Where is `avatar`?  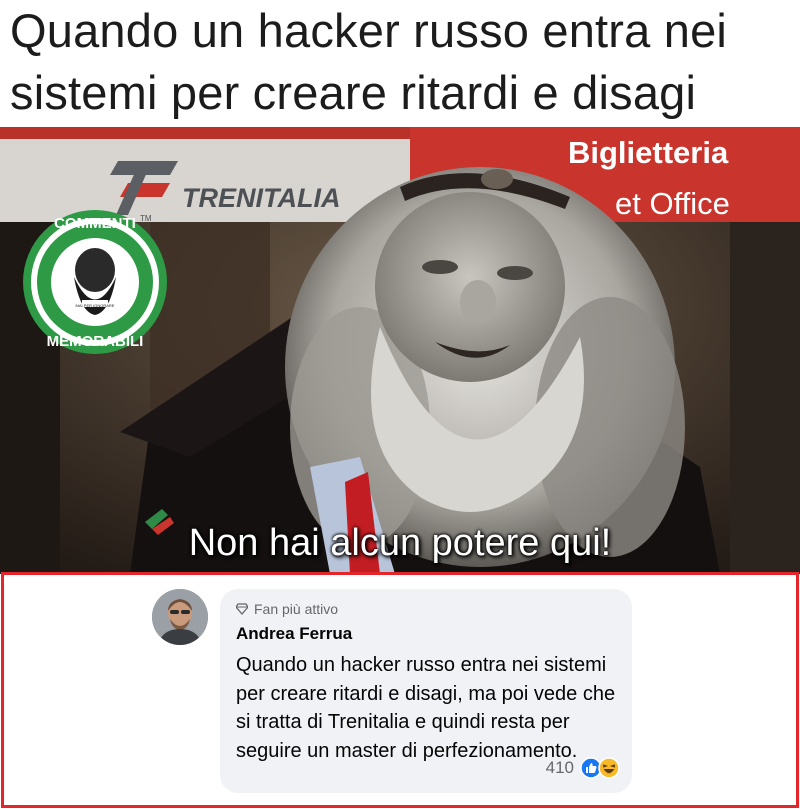 avatar is located at coordinates (180, 617).